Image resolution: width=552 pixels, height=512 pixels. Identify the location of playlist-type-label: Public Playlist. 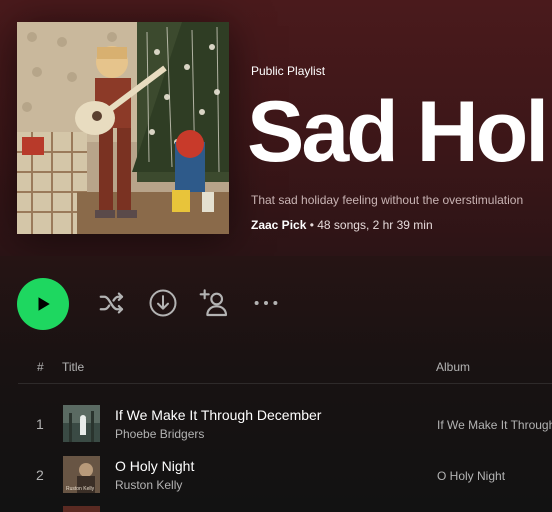
(288, 71).